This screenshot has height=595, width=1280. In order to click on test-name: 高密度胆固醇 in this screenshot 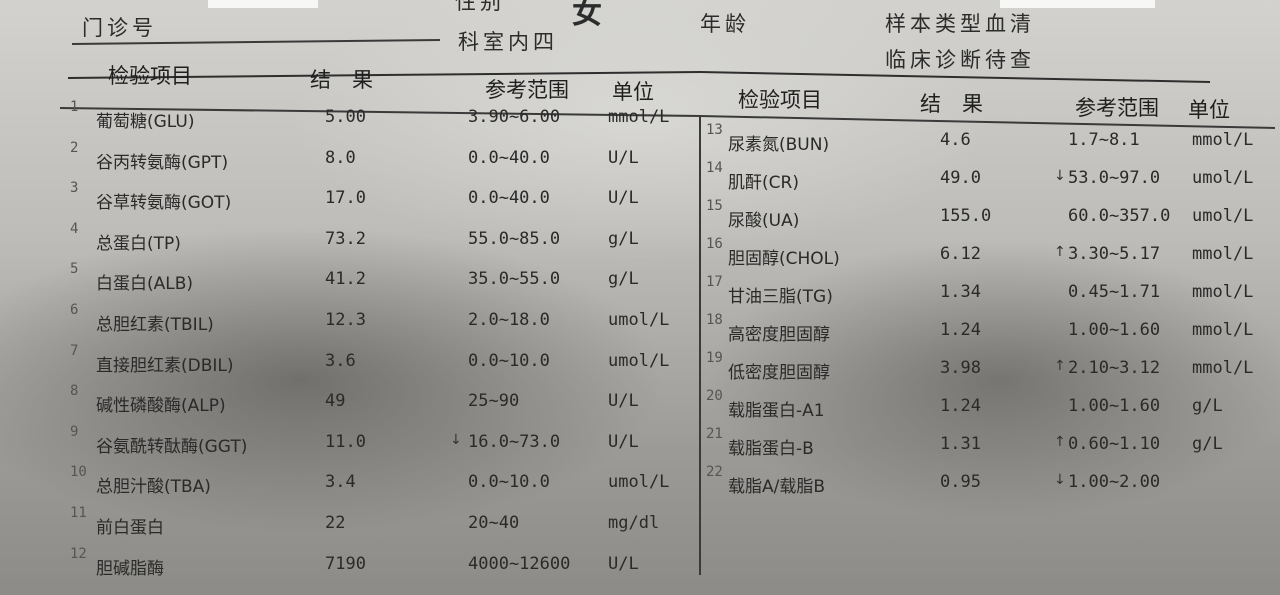, I will do `click(779, 335)`.